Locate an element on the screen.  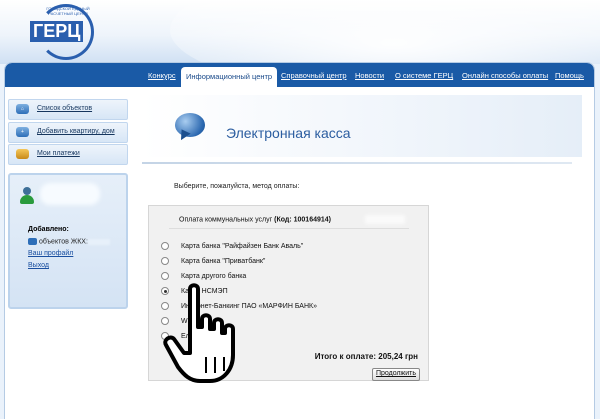
sidebar-item-my-payments: Мои платежи is located at coordinates (68, 154).